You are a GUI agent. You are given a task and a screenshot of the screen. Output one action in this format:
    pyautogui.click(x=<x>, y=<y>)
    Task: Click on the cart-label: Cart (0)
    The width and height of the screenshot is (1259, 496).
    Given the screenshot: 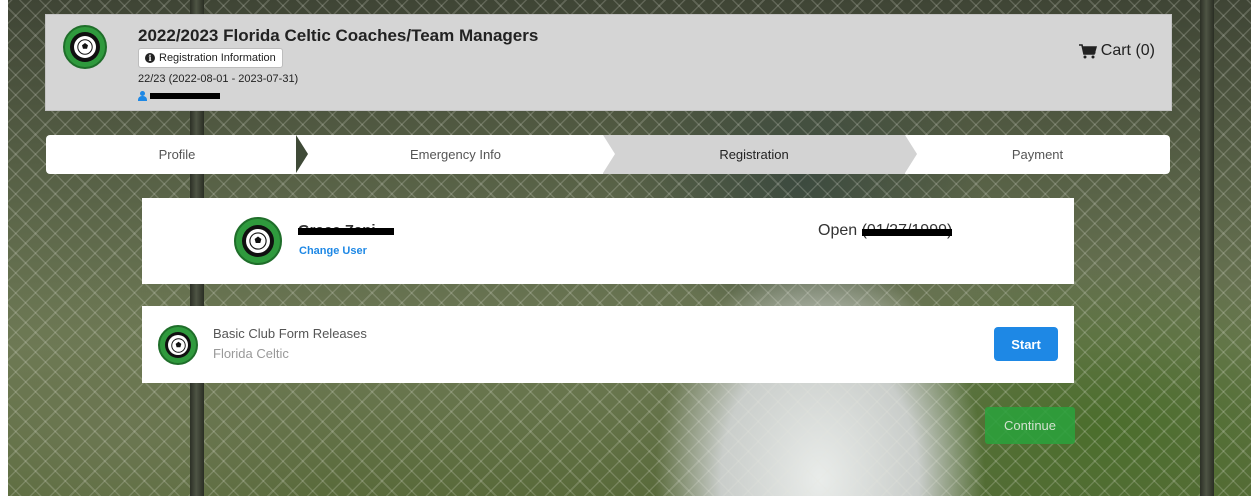 What is the action you would take?
    pyautogui.click(x=1127, y=50)
    